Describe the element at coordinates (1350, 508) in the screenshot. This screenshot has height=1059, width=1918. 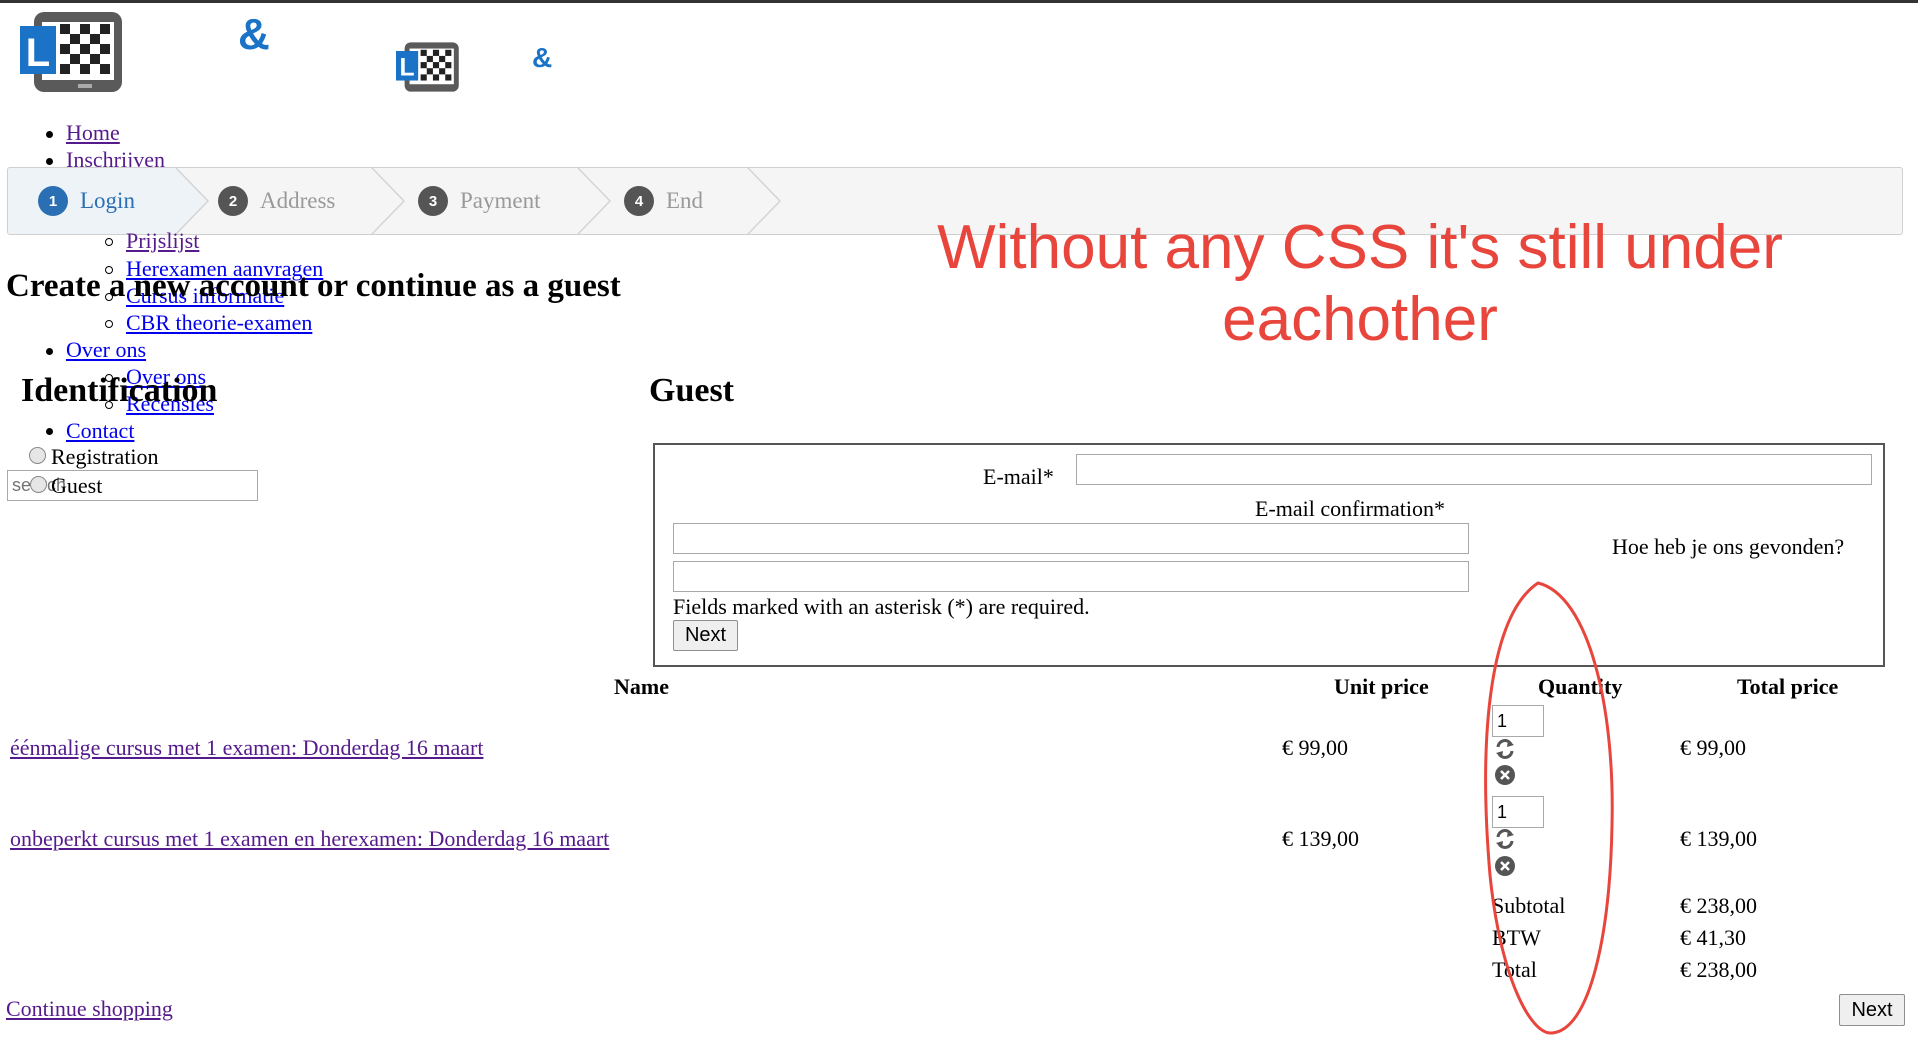
I see `email-confirm-label: E-mail confirmation*` at that location.